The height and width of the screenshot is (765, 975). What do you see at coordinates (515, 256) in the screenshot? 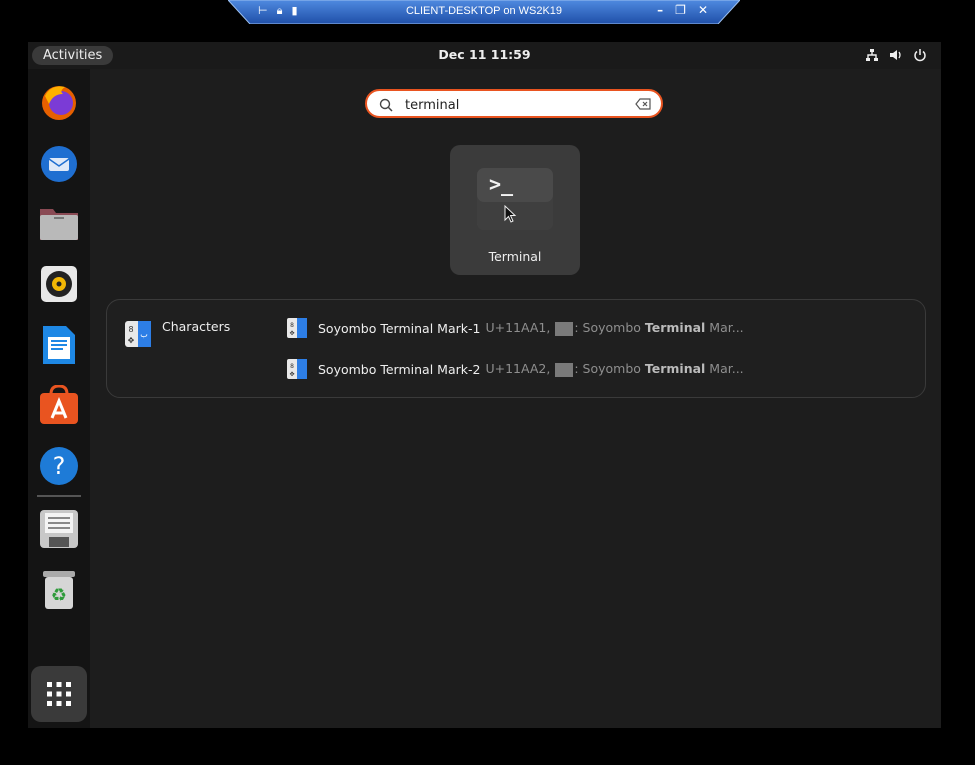
I see `terminal-app-label: Terminal` at bounding box center [515, 256].